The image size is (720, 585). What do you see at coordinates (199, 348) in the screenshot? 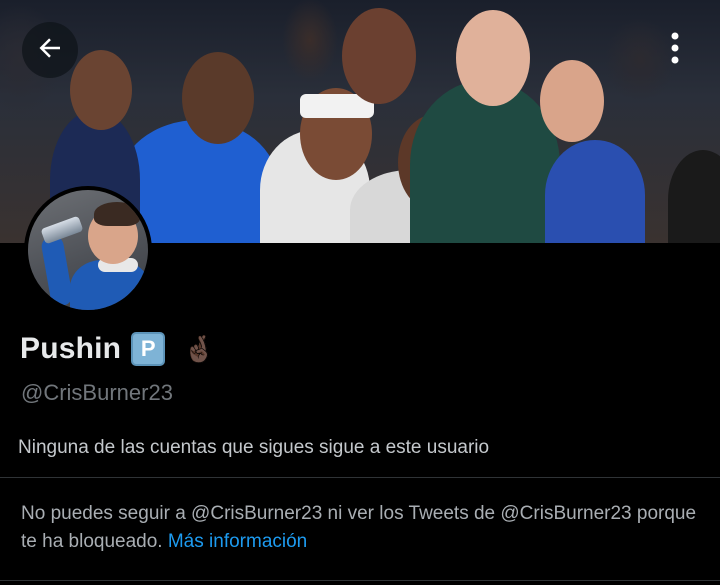
I see `crossed-fingers-emoji: 🤞🏿` at bounding box center [199, 348].